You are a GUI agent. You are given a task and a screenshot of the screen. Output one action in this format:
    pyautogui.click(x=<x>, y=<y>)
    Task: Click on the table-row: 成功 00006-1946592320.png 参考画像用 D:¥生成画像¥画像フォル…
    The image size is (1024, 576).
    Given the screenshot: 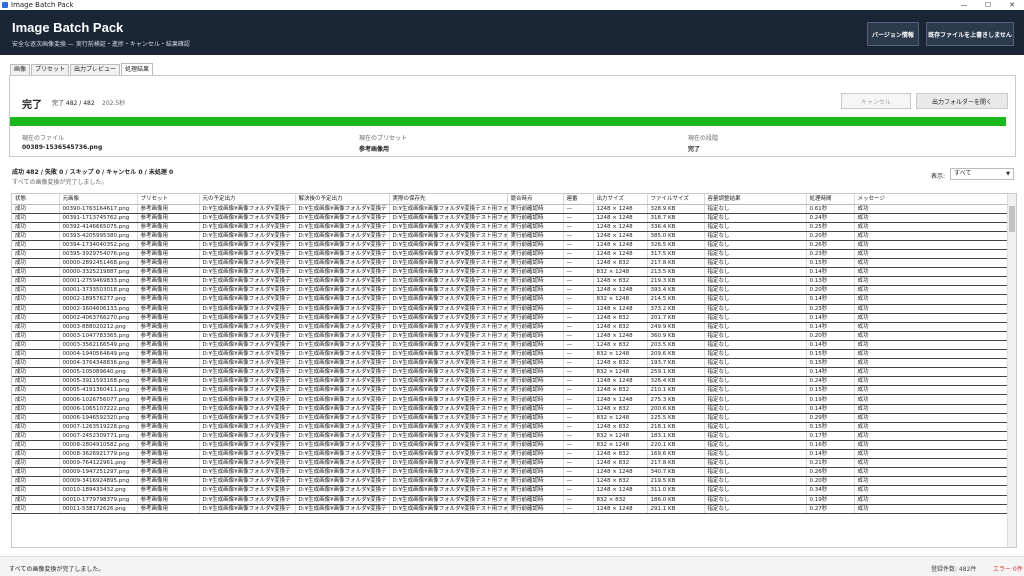 What is the action you would take?
    pyautogui.click(x=510, y=418)
    